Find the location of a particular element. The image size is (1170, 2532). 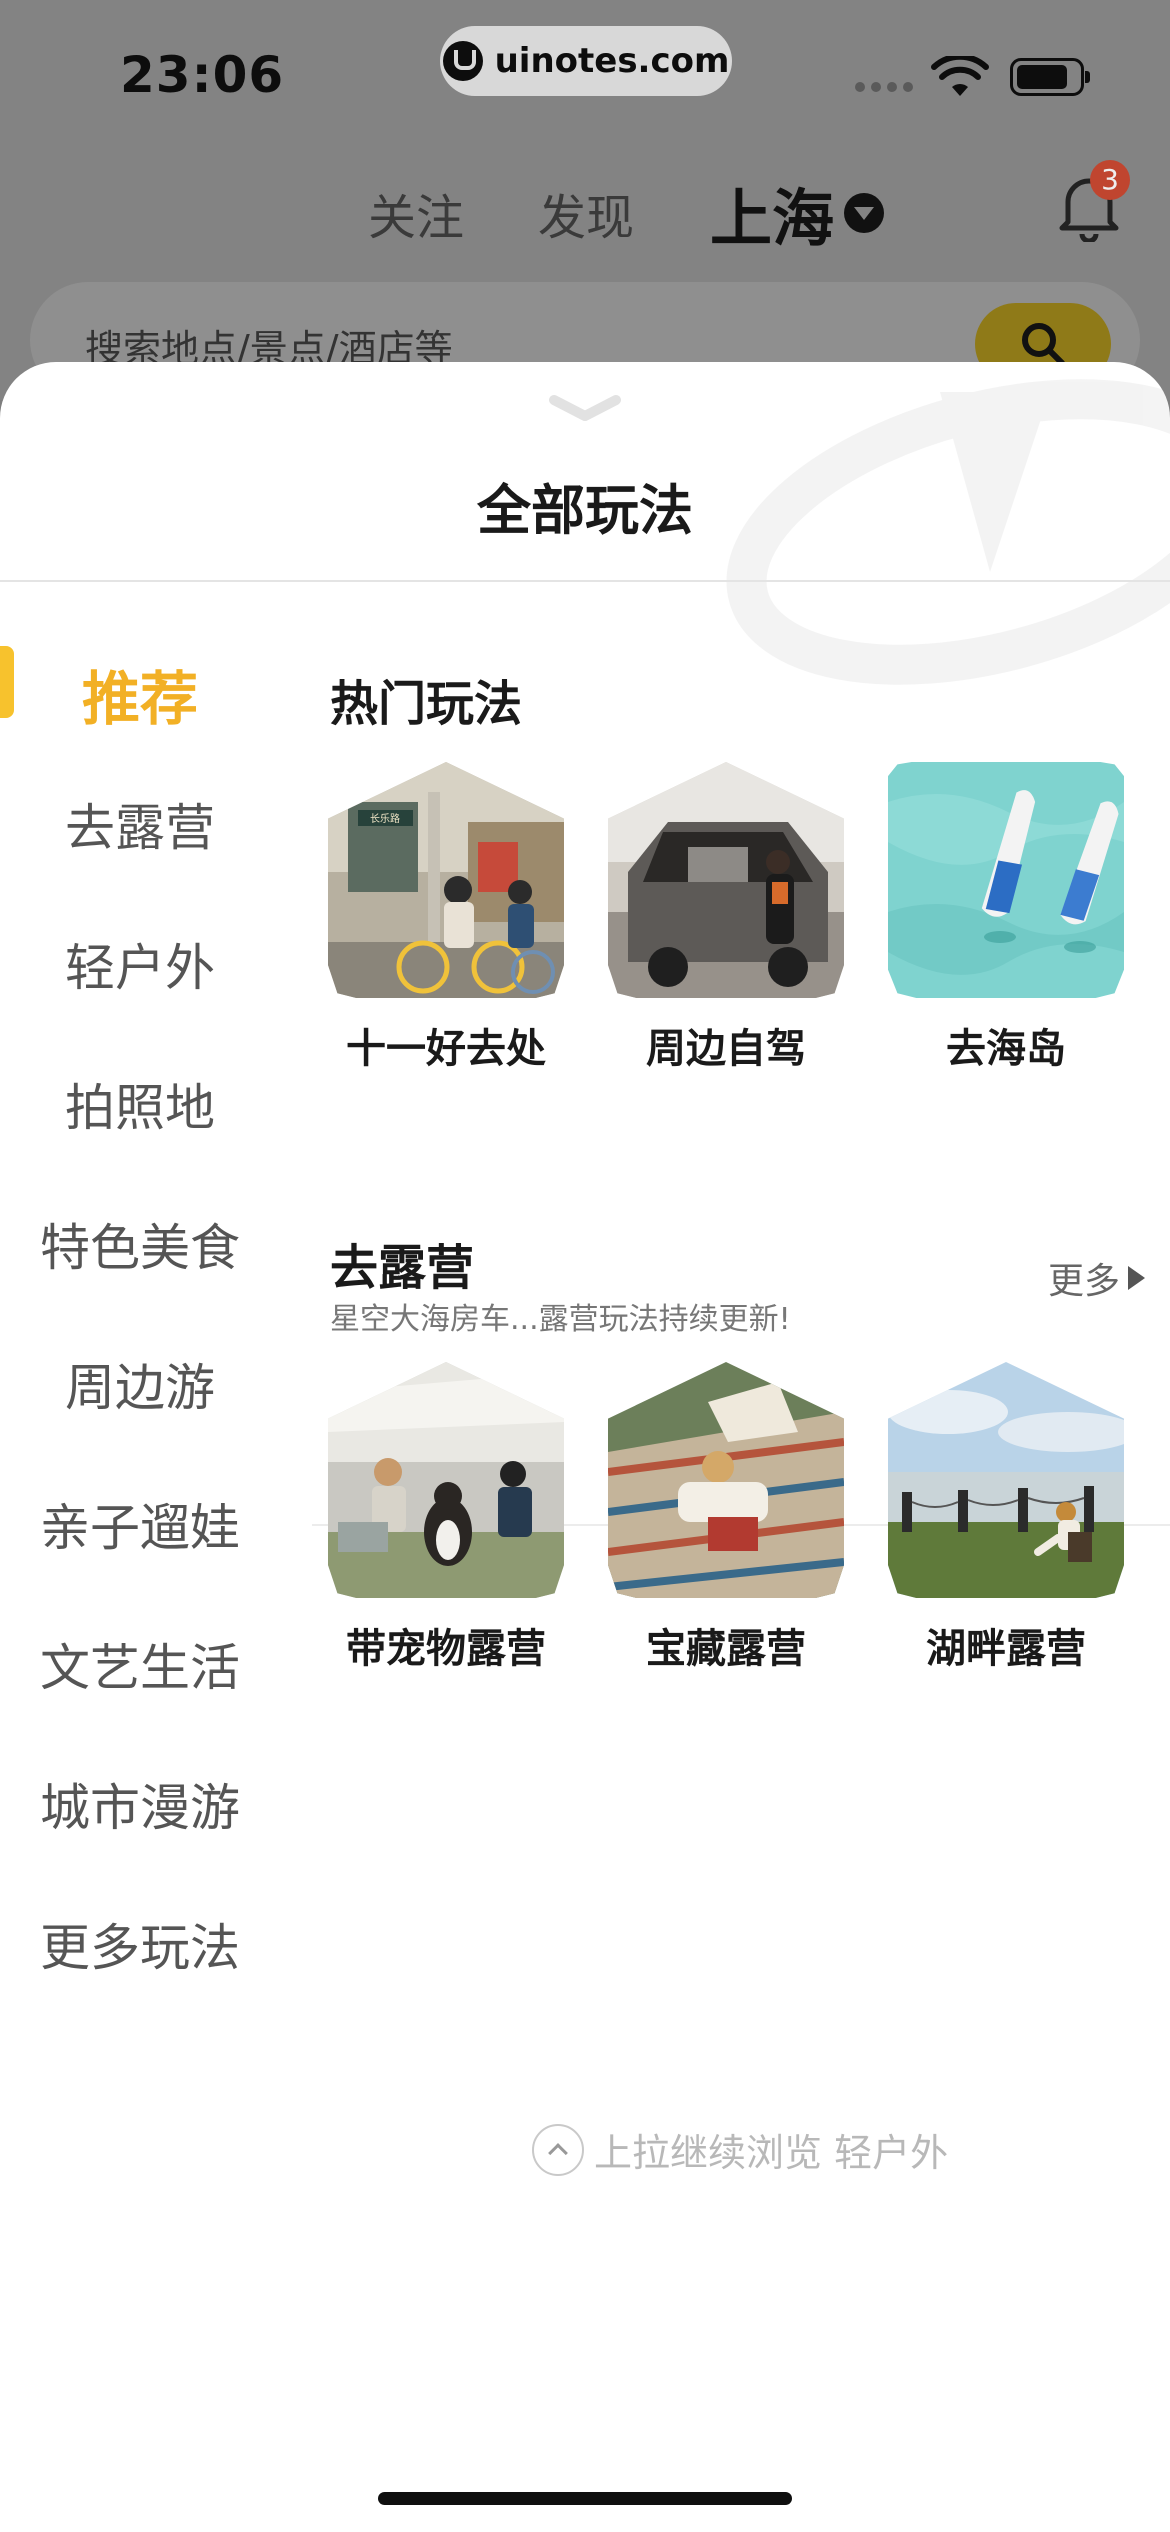

url-text: uinotes.com is located at coordinates (612, 61).